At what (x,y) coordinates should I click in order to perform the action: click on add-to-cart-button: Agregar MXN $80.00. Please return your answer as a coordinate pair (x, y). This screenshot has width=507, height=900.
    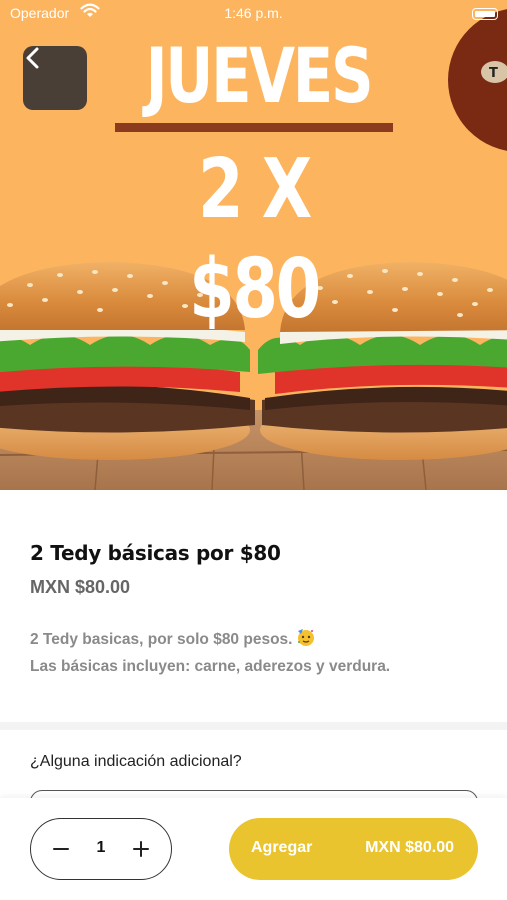
    Looking at the image, I should click on (353, 849).